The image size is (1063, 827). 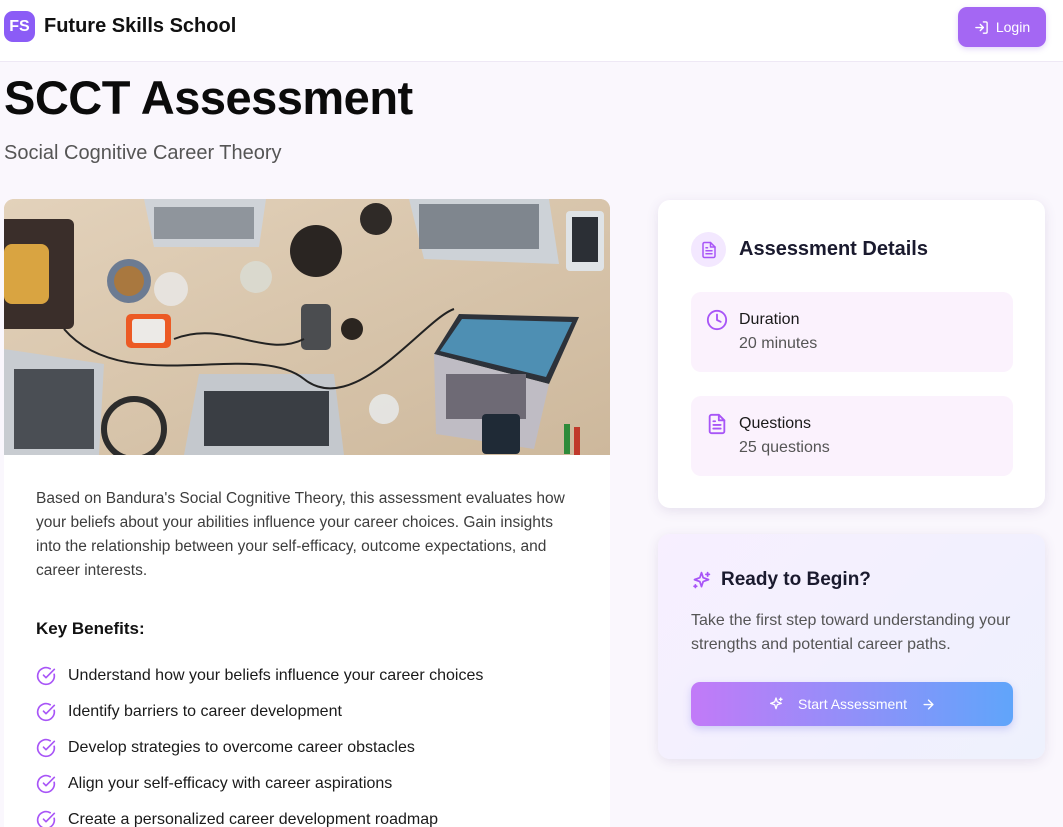 What do you see at coordinates (769, 319) in the screenshot?
I see `duration-label: Duration` at bounding box center [769, 319].